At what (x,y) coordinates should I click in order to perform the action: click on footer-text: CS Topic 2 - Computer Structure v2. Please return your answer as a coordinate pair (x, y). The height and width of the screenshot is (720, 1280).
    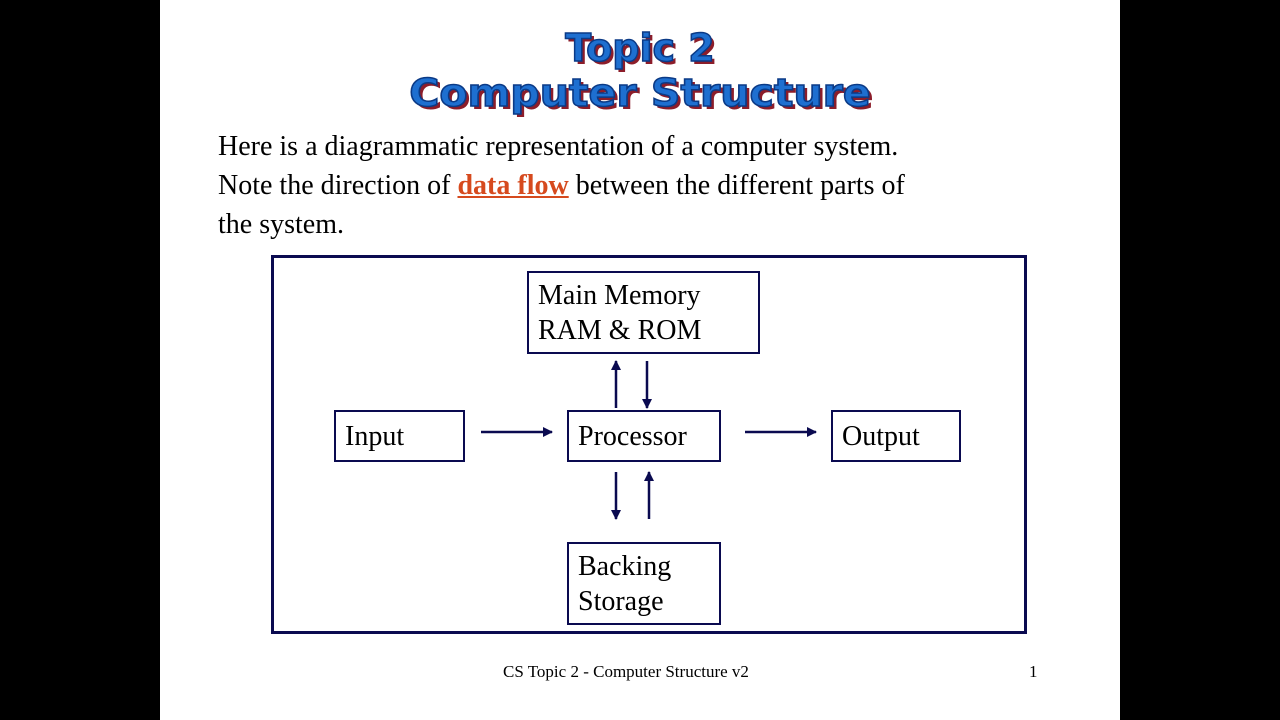
    Looking at the image, I should click on (626, 671).